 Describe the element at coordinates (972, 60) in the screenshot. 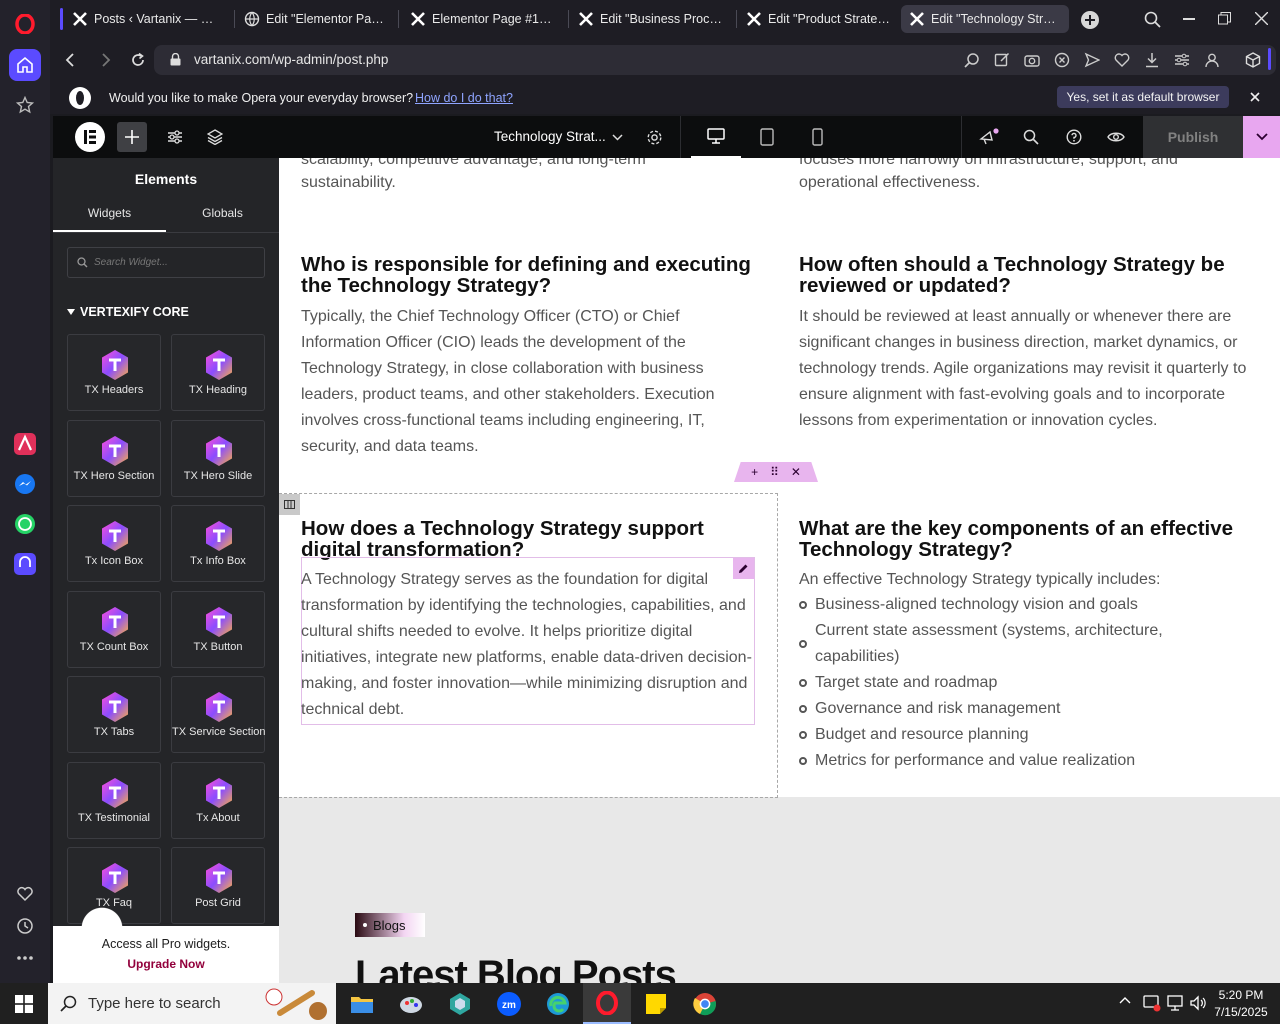

I see `page-search-icon` at that location.